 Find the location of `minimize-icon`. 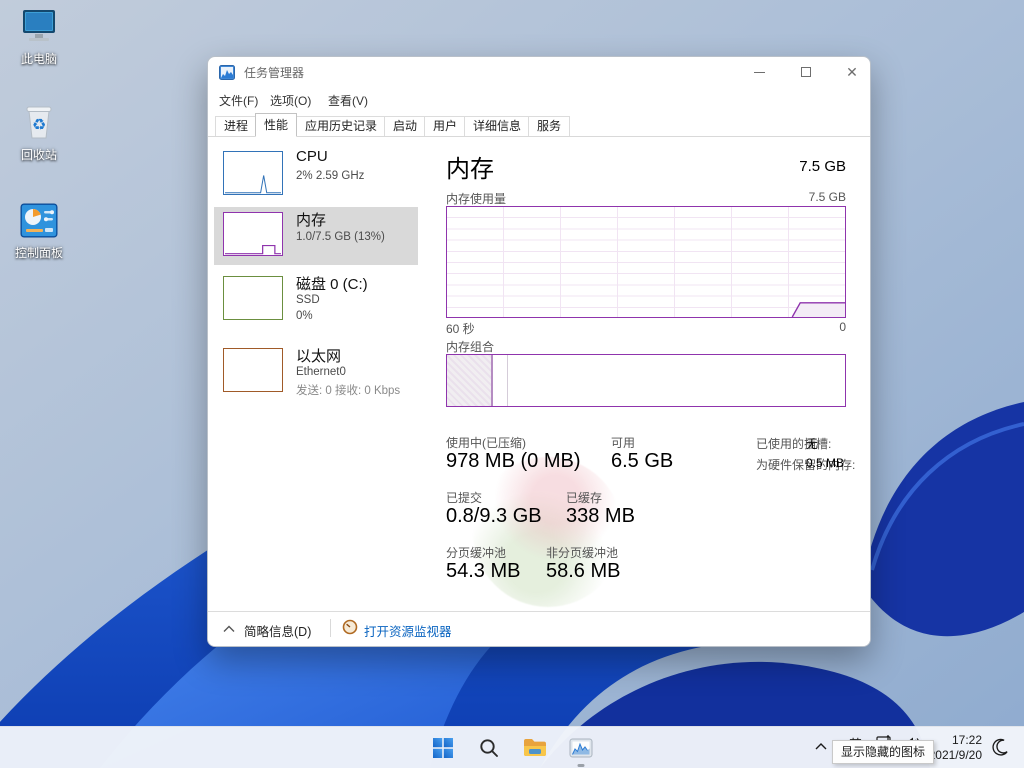

minimize-icon is located at coordinates (759, 72).